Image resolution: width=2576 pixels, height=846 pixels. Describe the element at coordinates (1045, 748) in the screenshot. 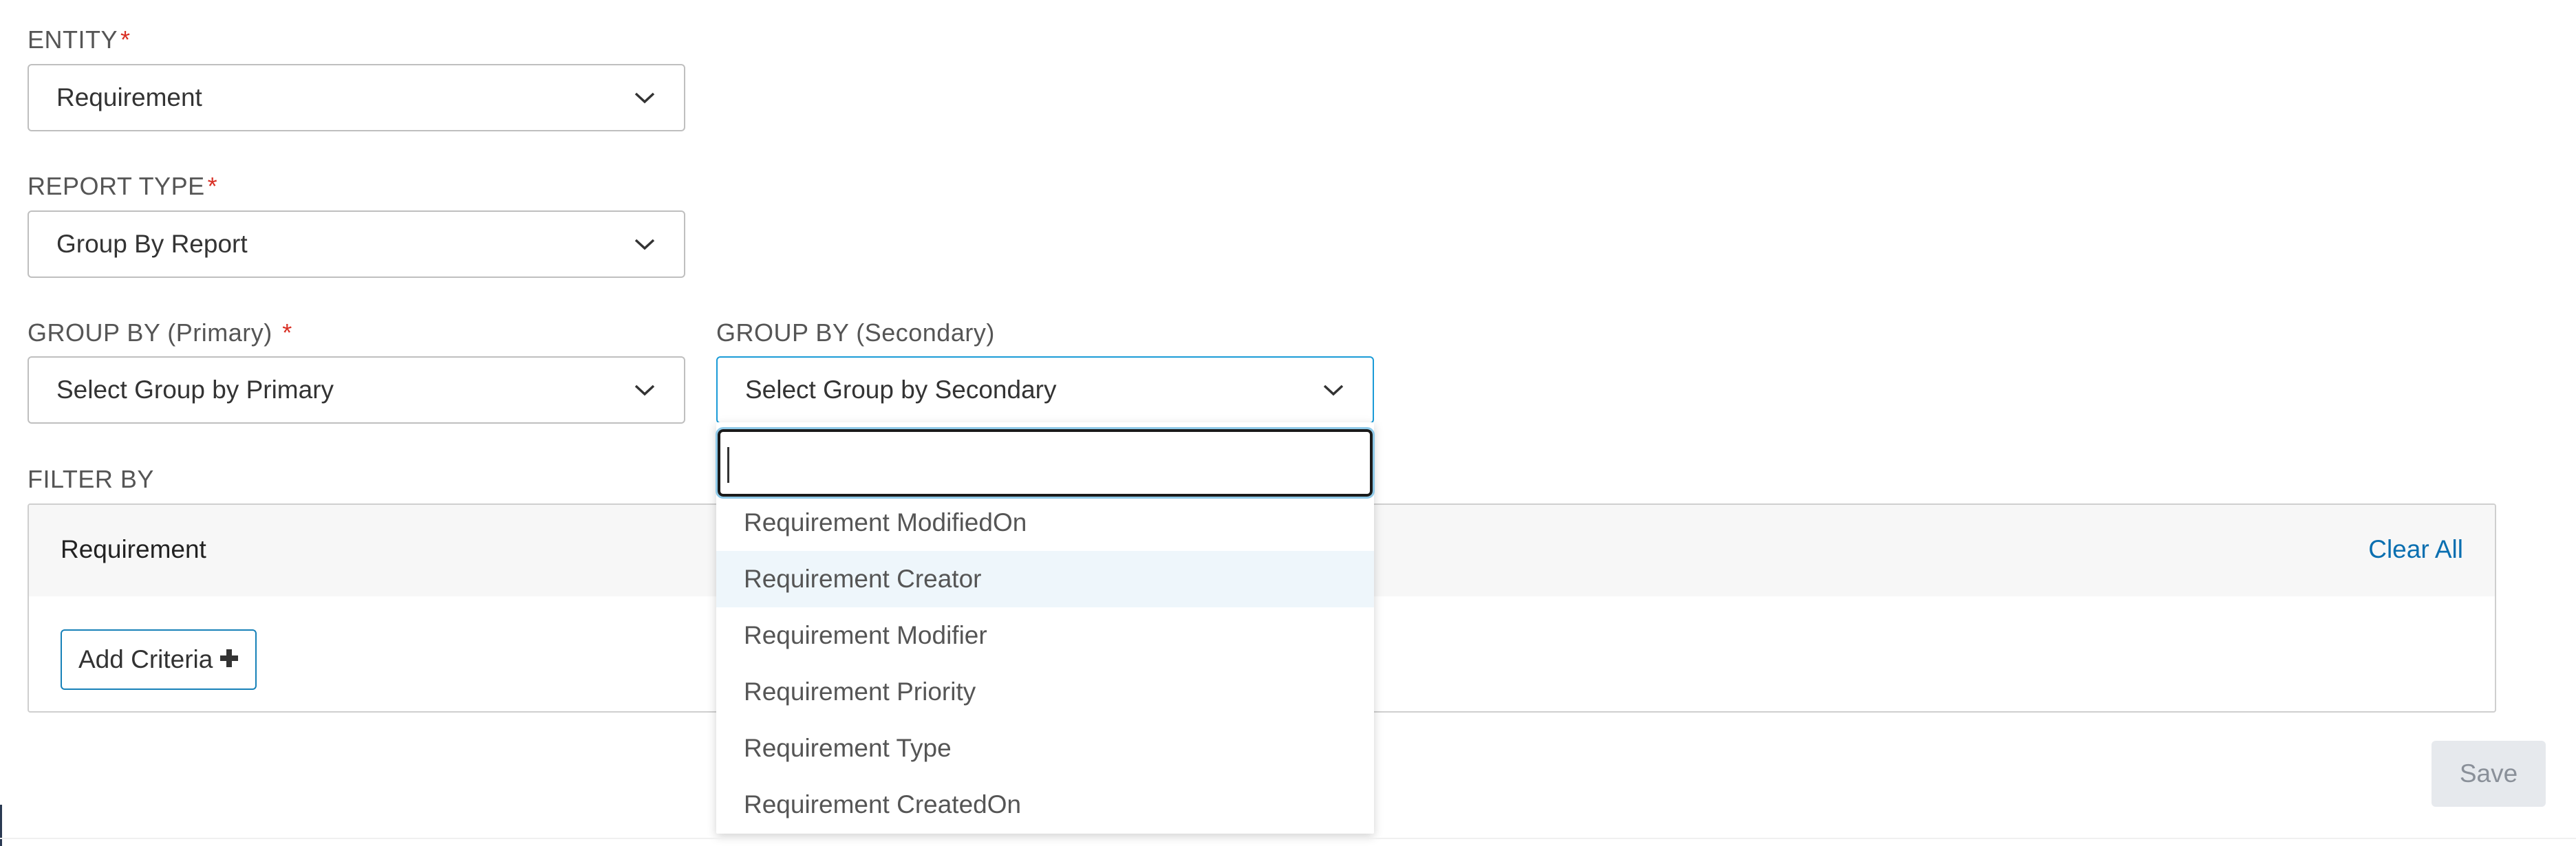

I see `dropdown-option: Requirement Type` at that location.